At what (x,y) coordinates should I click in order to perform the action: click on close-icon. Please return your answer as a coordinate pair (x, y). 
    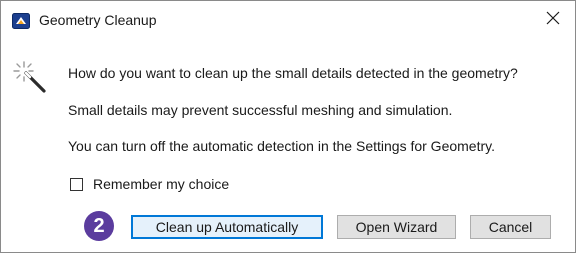
    Looking at the image, I should click on (553, 20).